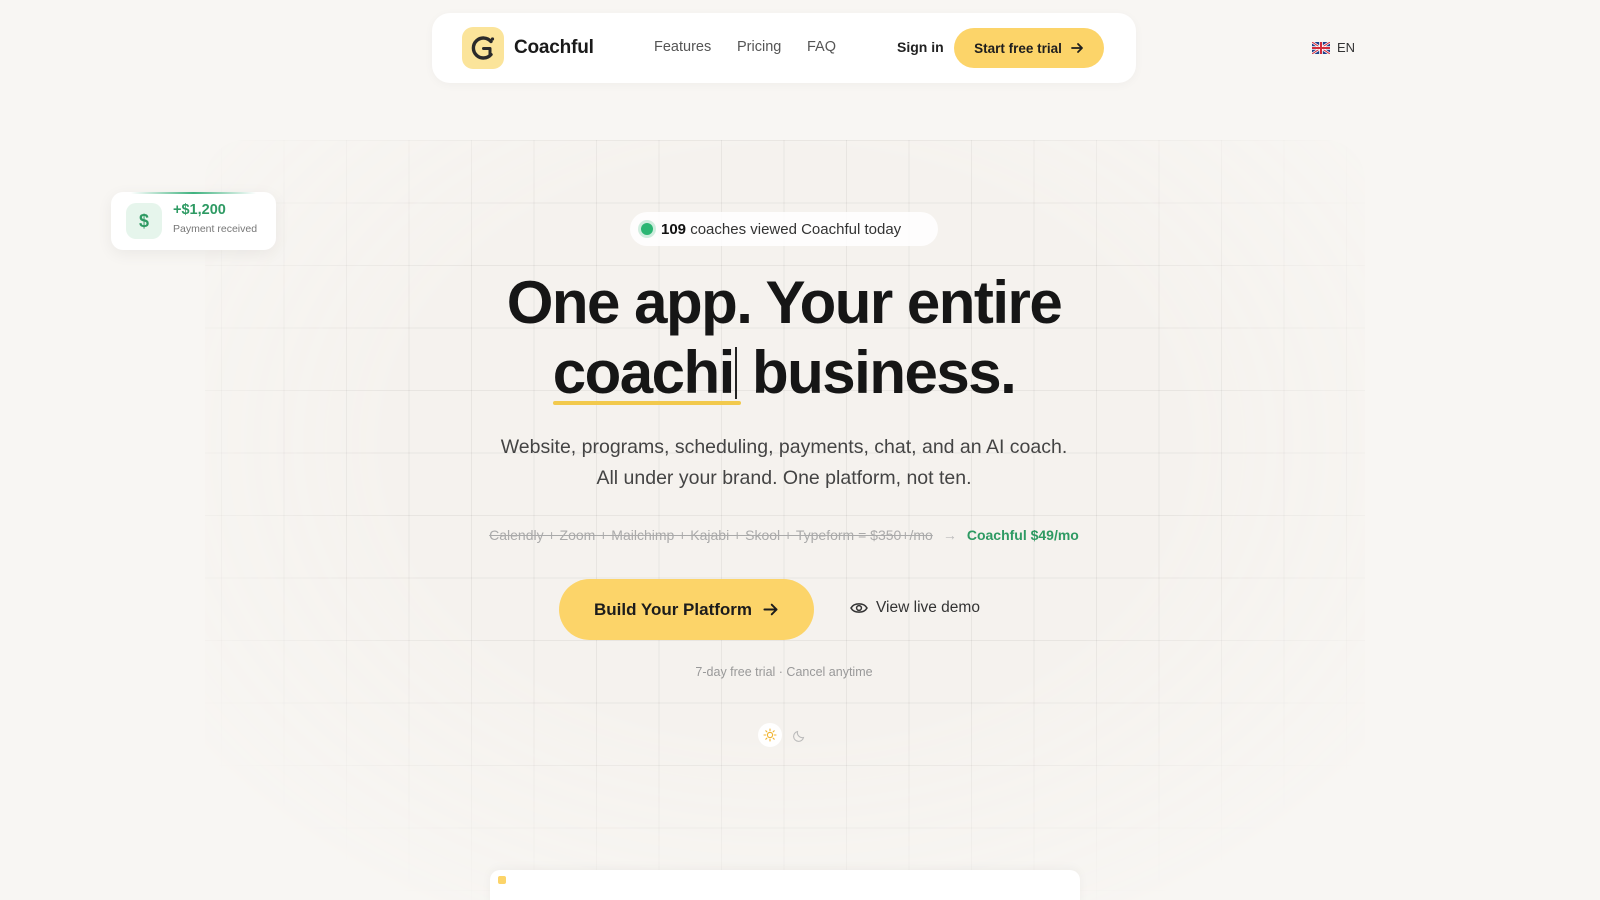 The width and height of the screenshot is (1600, 900). What do you see at coordinates (884, 372) in the screenshot?
I see `headline-business: business.` at bounding box center [884, 372].